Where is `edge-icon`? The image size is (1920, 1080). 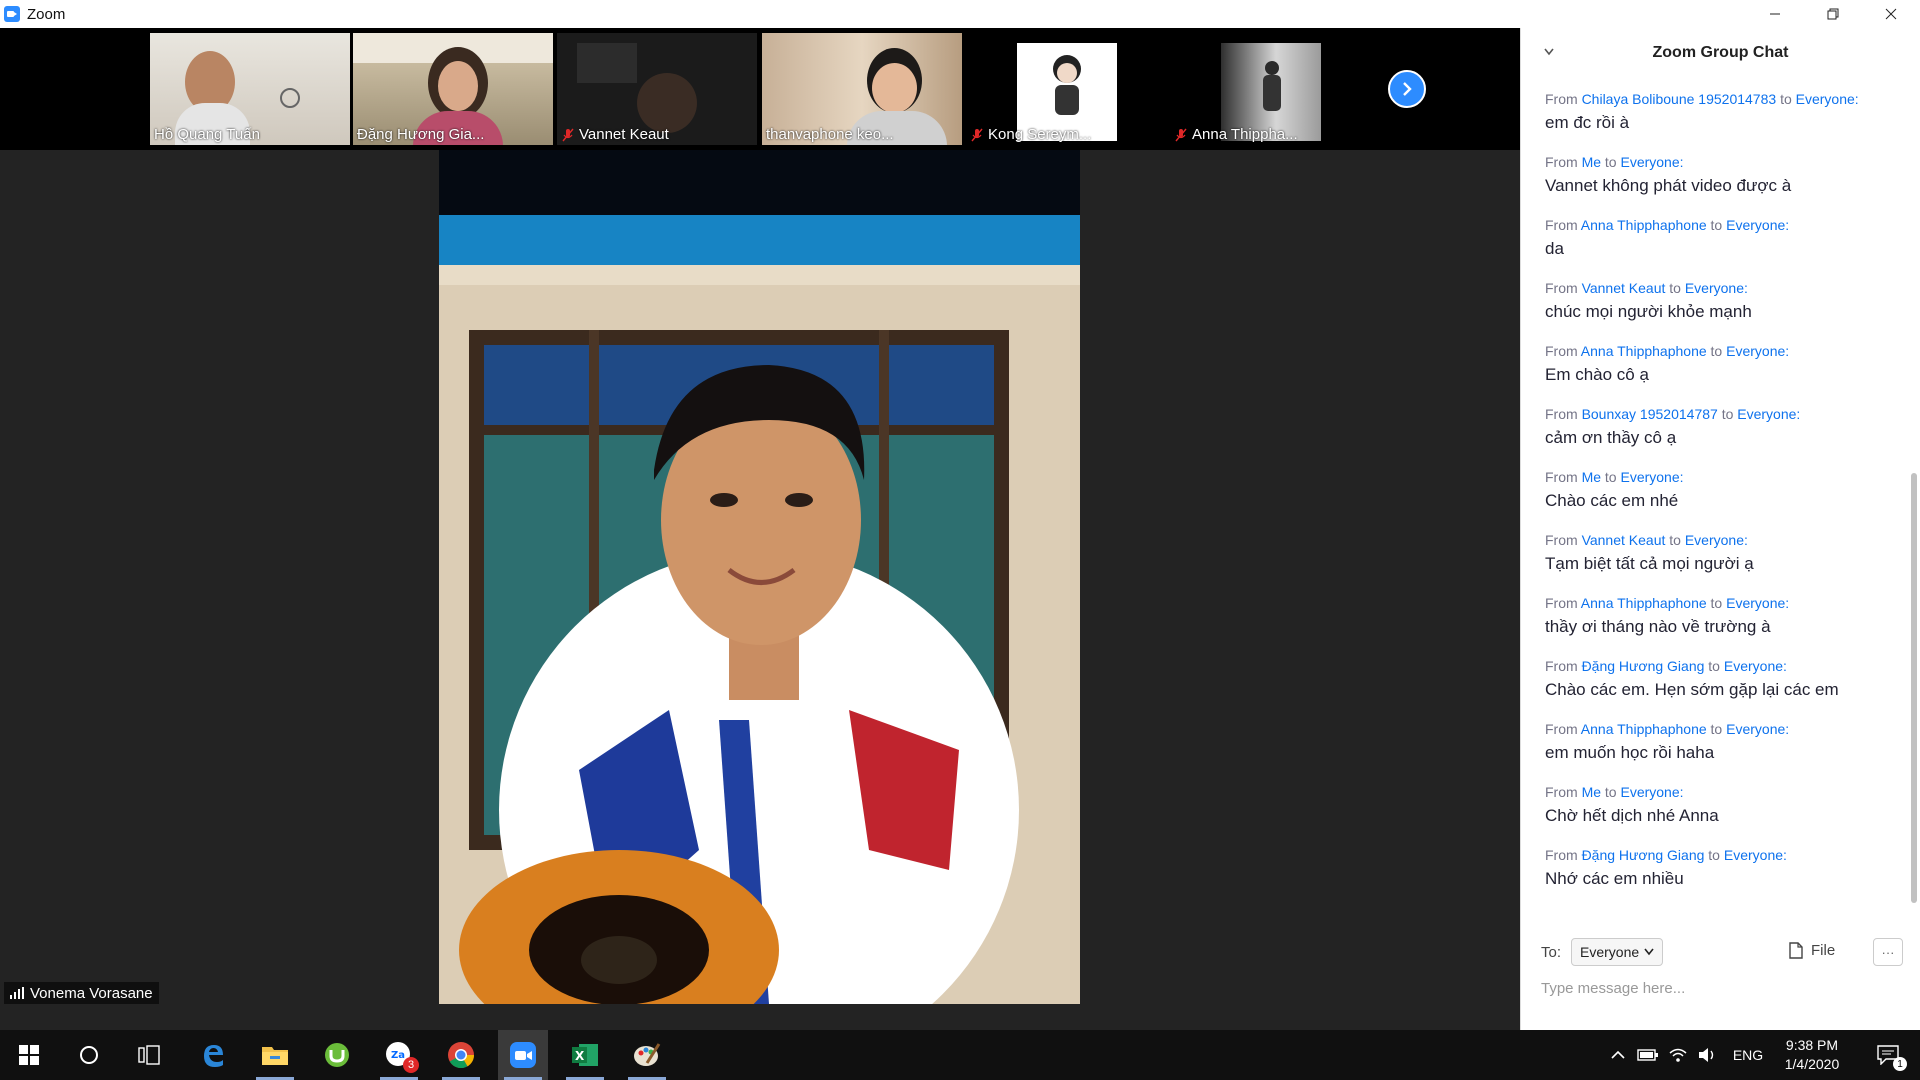
edge-icon is located at coordinates (213, 1056).